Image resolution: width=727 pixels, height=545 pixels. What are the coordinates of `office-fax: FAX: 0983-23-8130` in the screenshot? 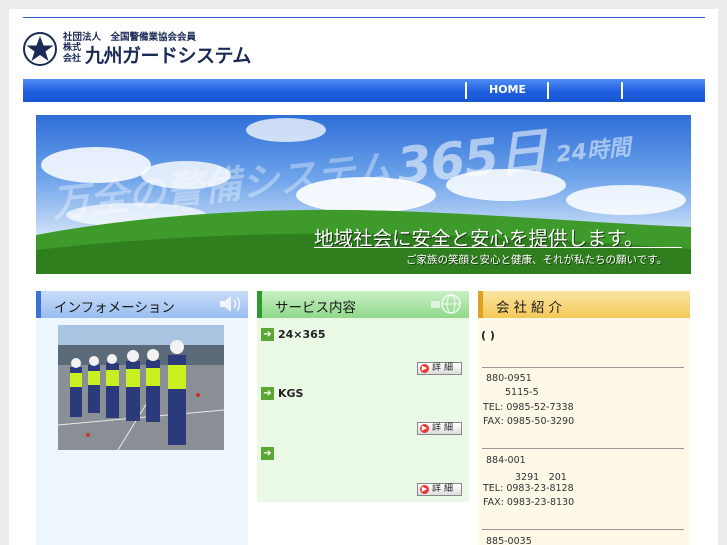 It's located at (529, 502).